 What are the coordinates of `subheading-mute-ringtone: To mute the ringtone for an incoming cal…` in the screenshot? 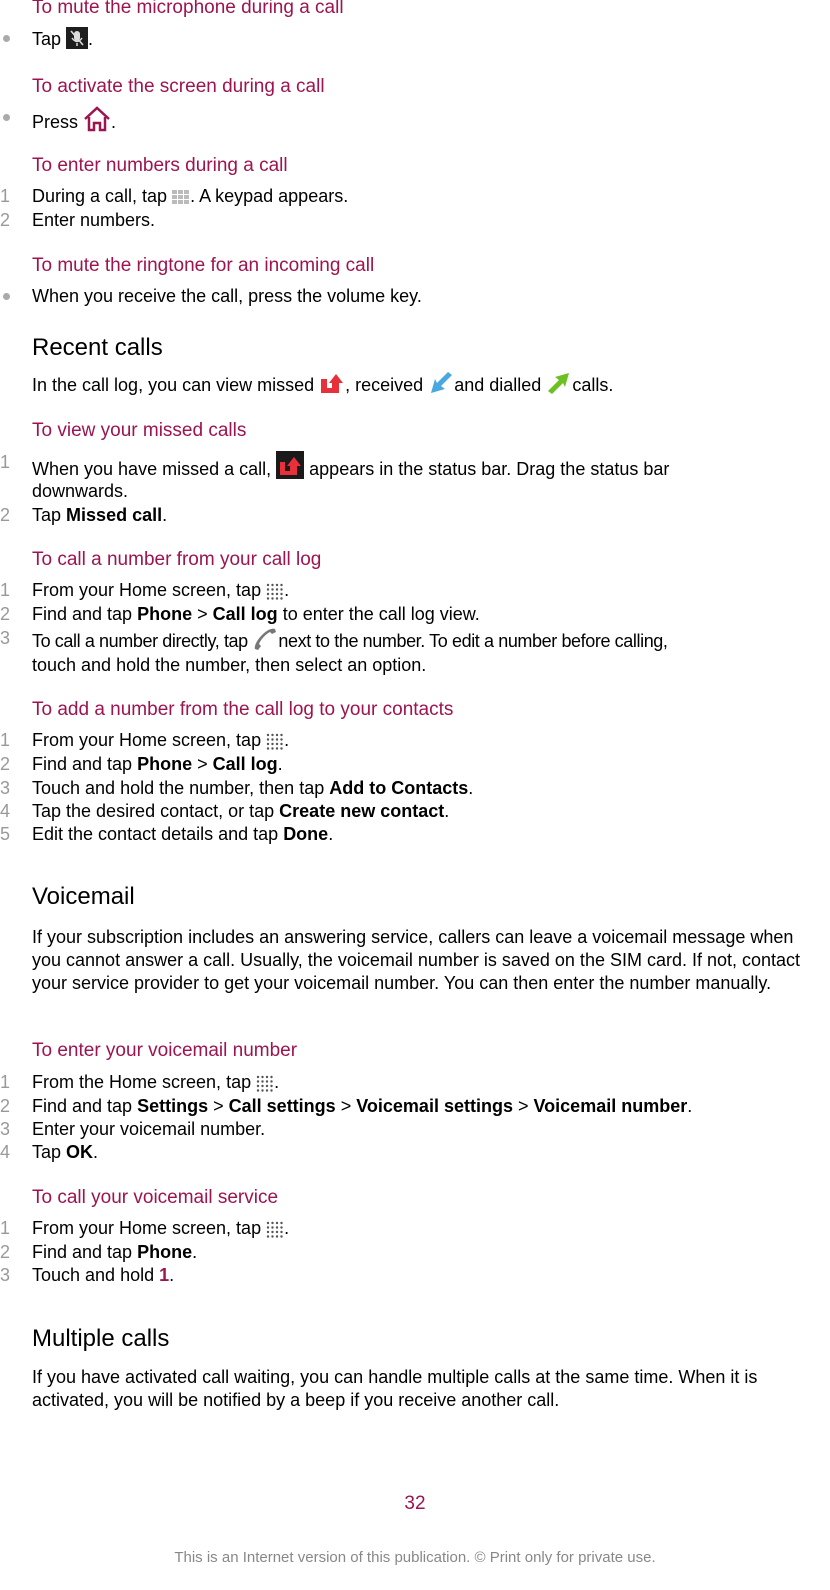 It's located at (203, 265).